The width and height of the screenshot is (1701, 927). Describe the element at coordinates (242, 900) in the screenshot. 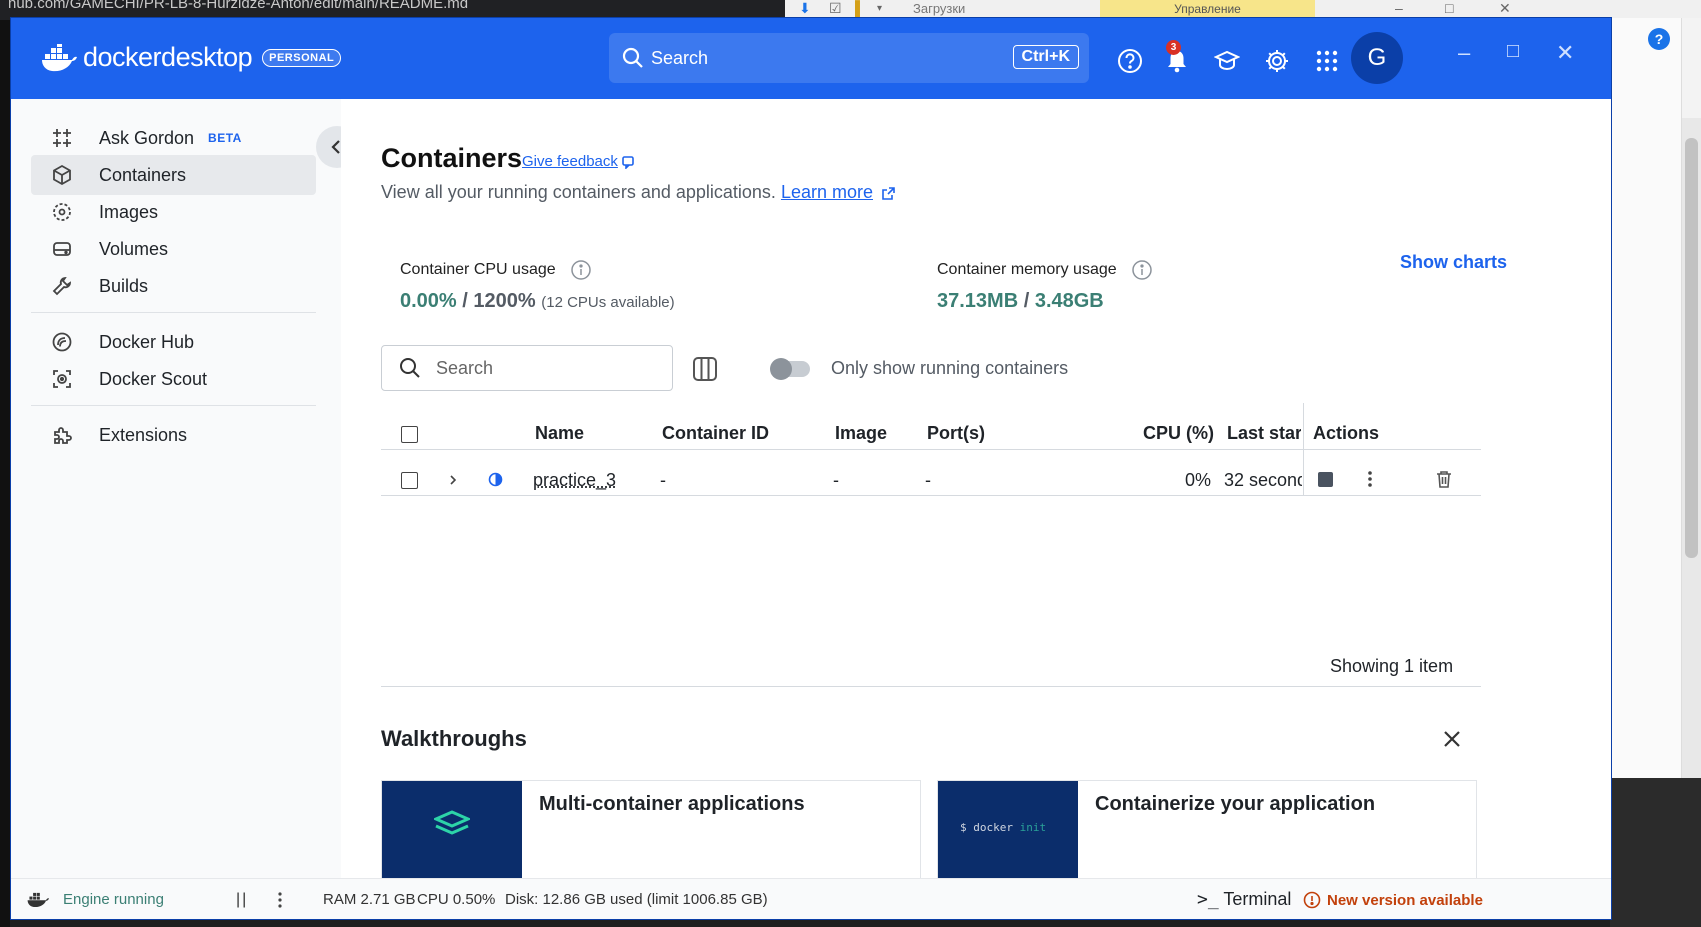

I see `pause-icon: ||` at that location.